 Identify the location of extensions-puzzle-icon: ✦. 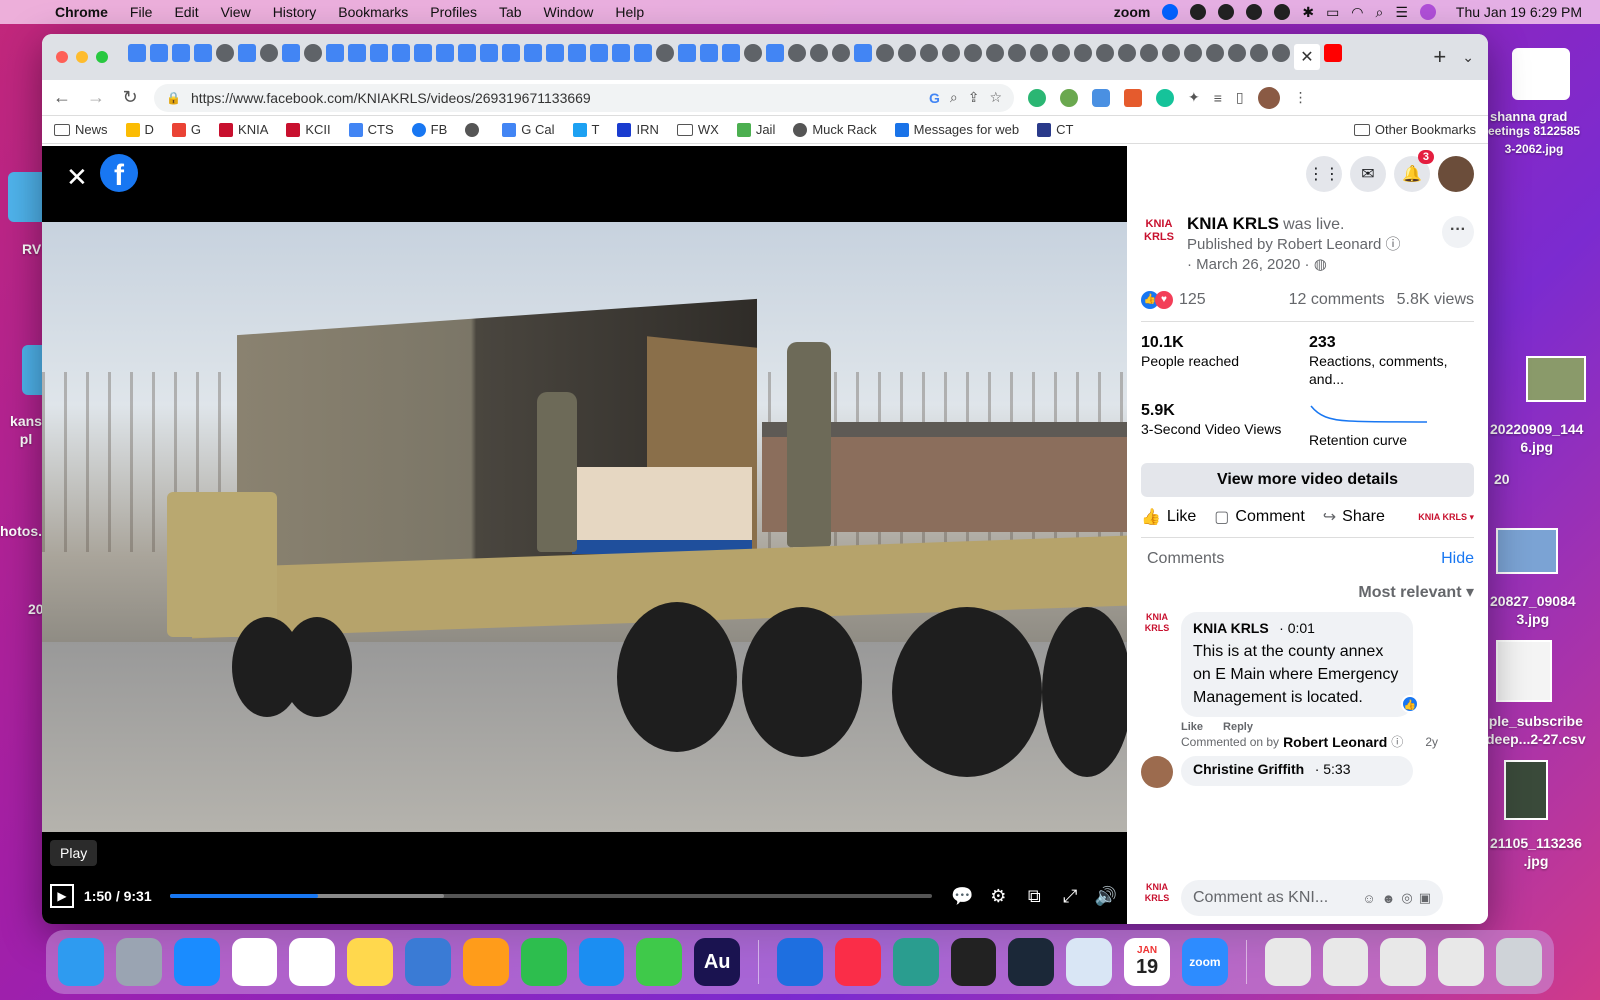
(1194, 97).